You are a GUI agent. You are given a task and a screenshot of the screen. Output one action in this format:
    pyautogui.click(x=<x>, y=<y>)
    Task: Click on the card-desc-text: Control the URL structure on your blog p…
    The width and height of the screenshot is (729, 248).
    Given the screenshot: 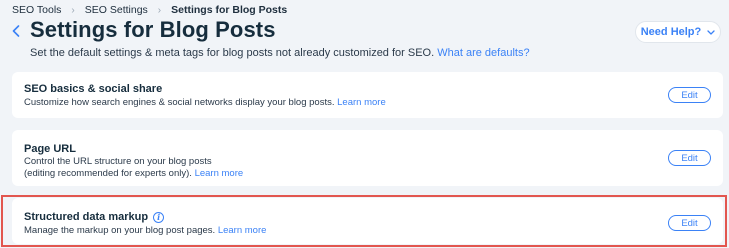 What is the action you would take?
    pyautogui.click(x=118, y=161)
    